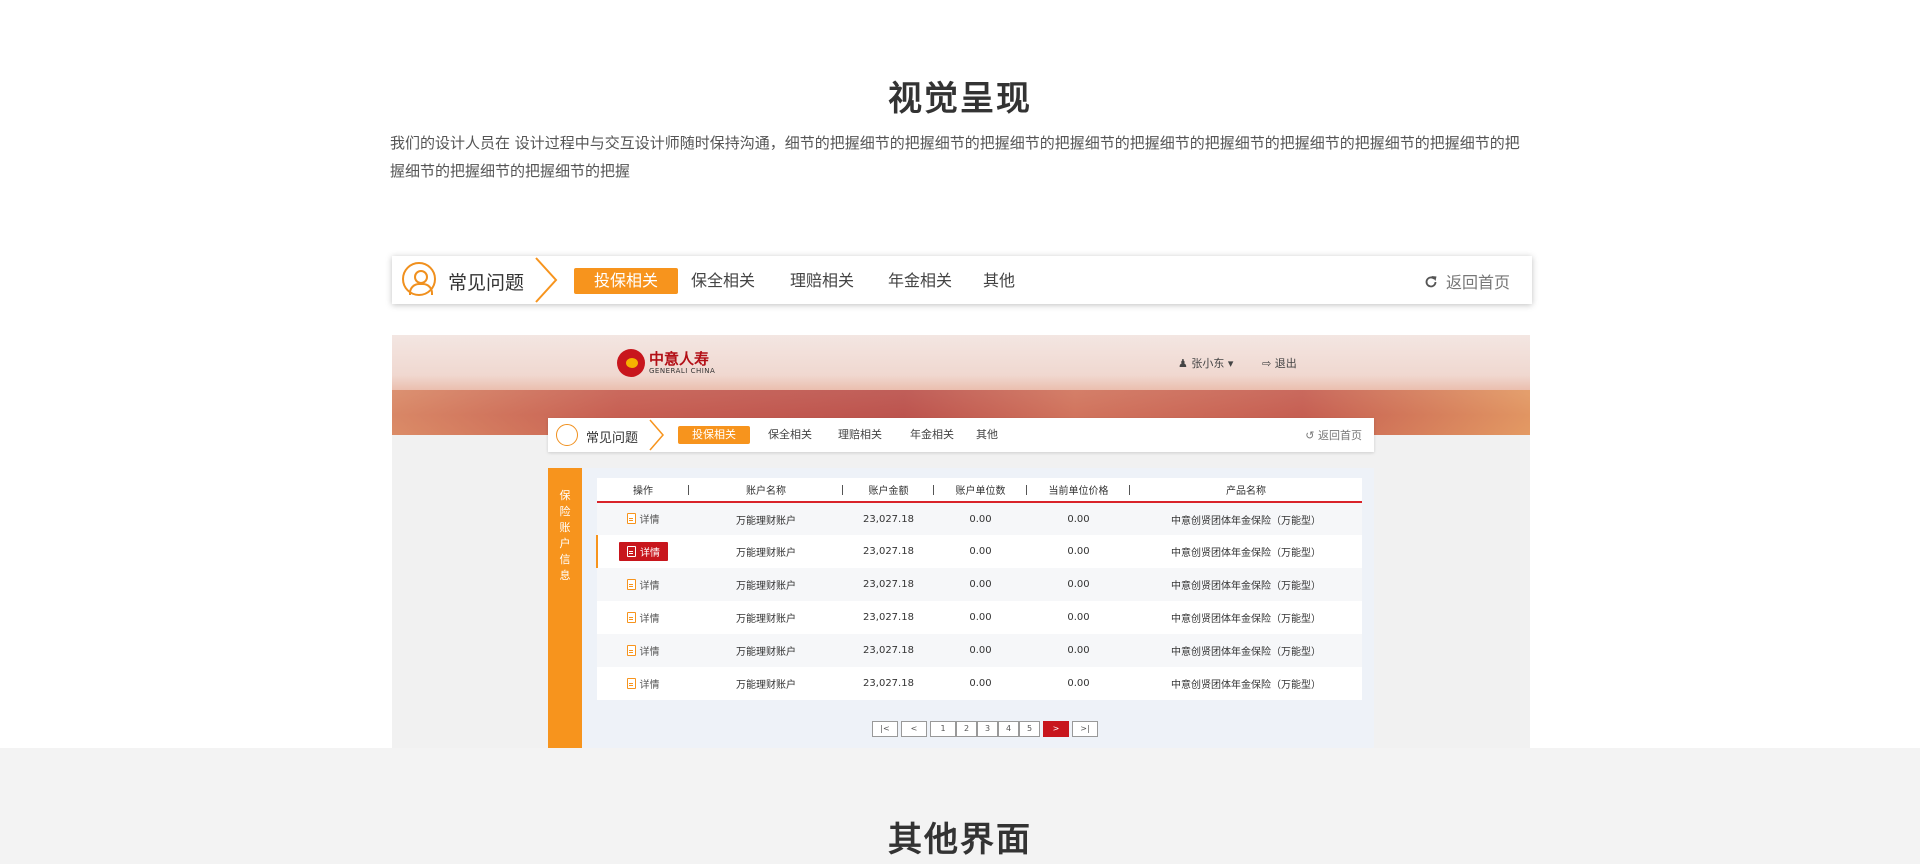  Describe the element at coordinates (960, 99) in the screenshot. I see `section-title: 视觉呈现` at that location.